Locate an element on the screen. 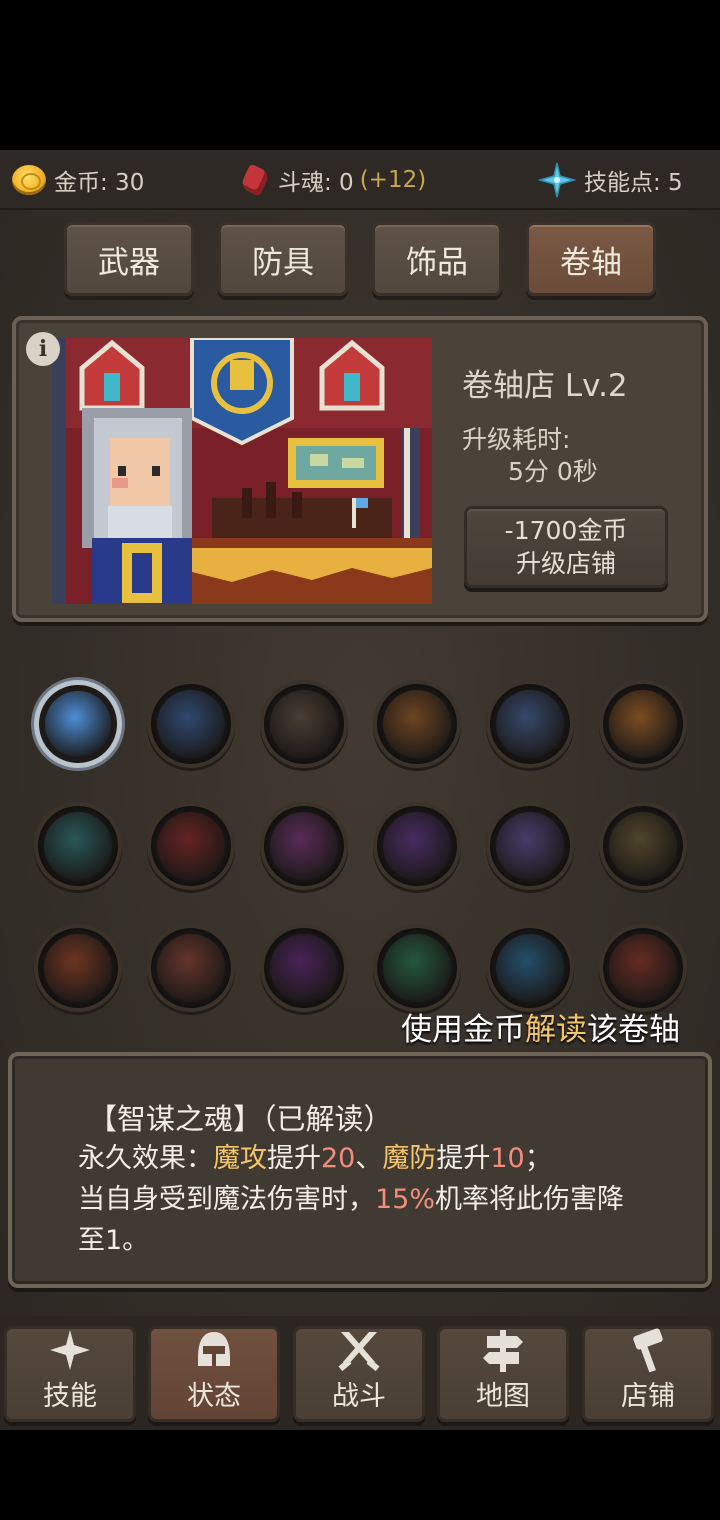 The image size is (720, 1520). shopkeeper-portrait is located at coordinates (242, 471).